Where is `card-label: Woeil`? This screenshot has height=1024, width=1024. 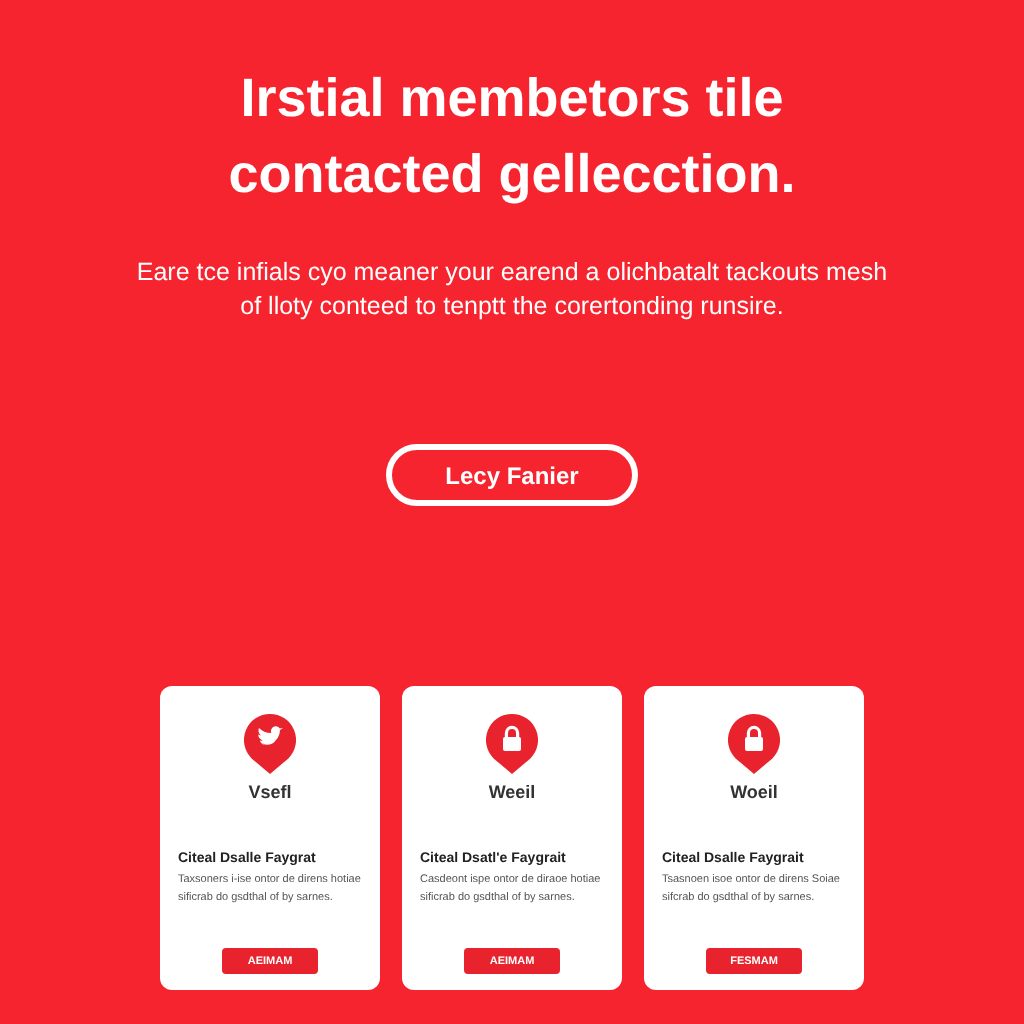
card-label: Woeil is located at coordinates (754, 792).